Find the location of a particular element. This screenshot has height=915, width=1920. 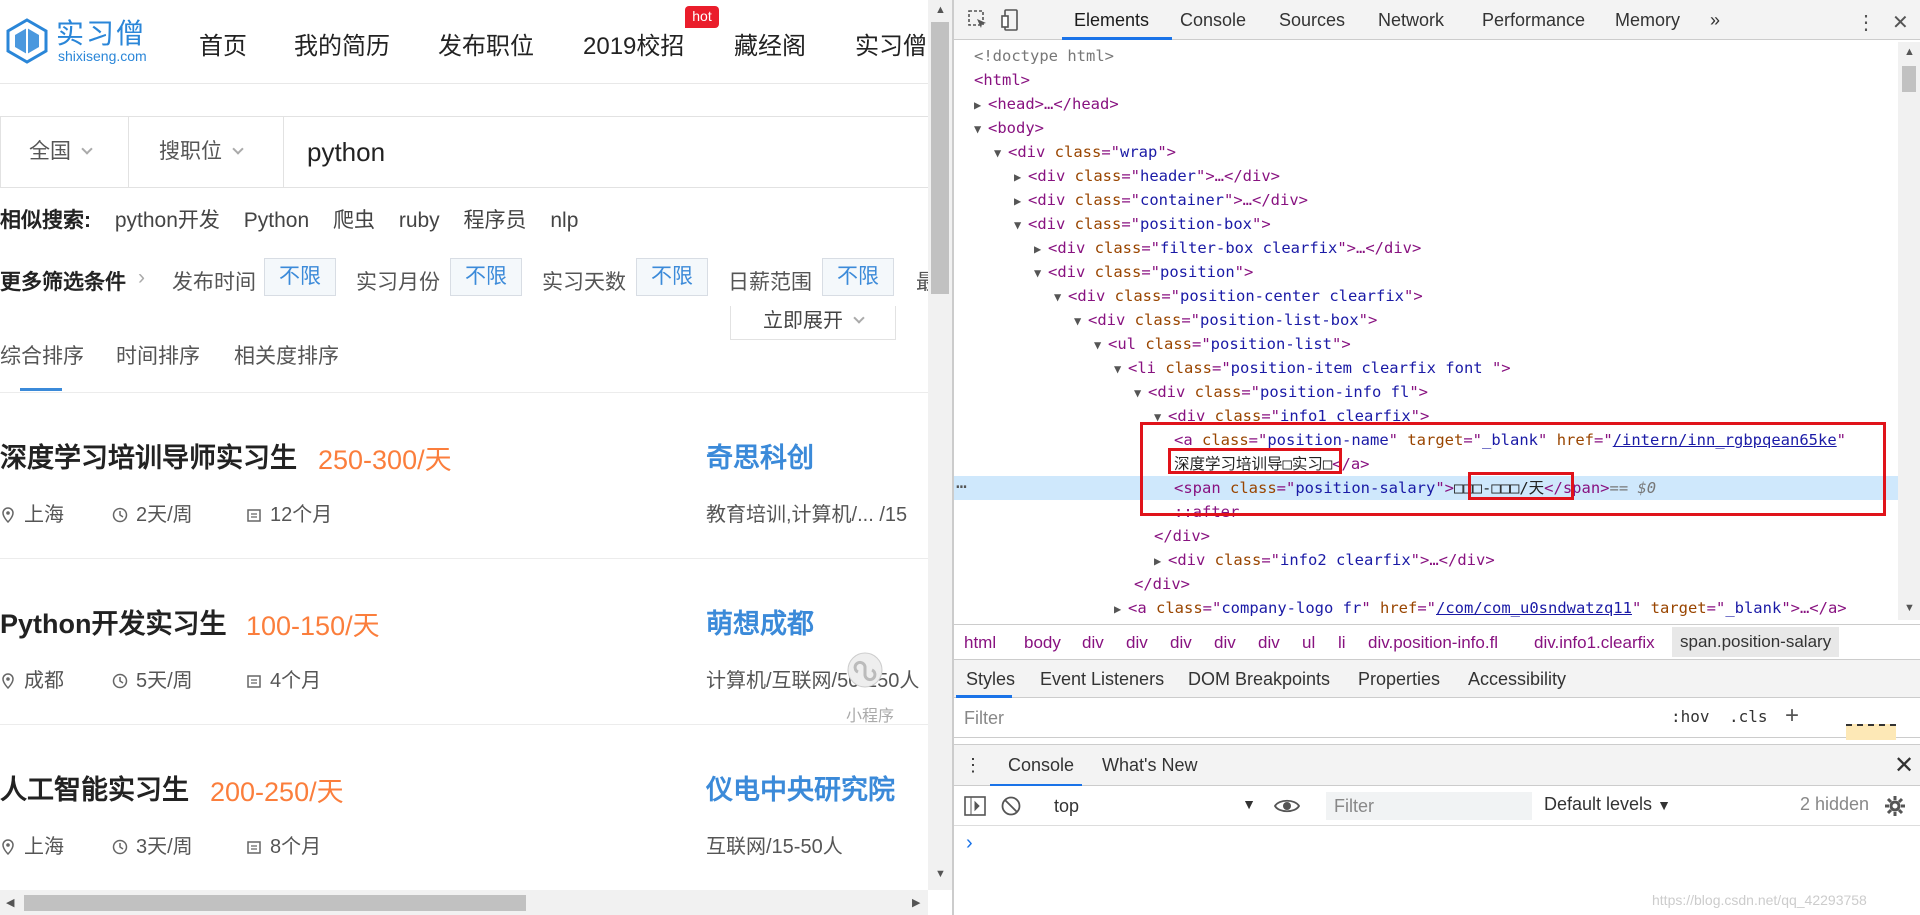

tab-console: Console is located at coordinates (1213, 20).